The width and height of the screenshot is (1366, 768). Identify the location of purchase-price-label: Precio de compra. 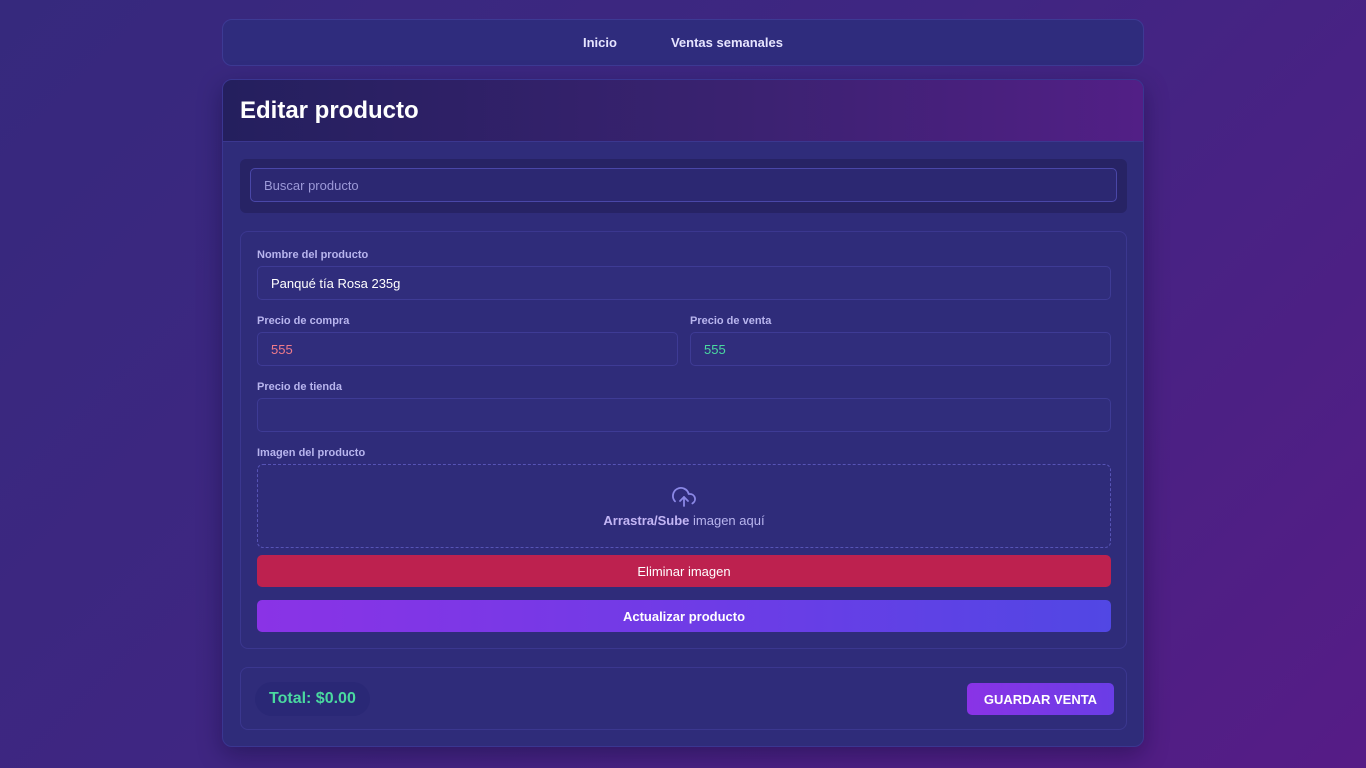
(303, 321).